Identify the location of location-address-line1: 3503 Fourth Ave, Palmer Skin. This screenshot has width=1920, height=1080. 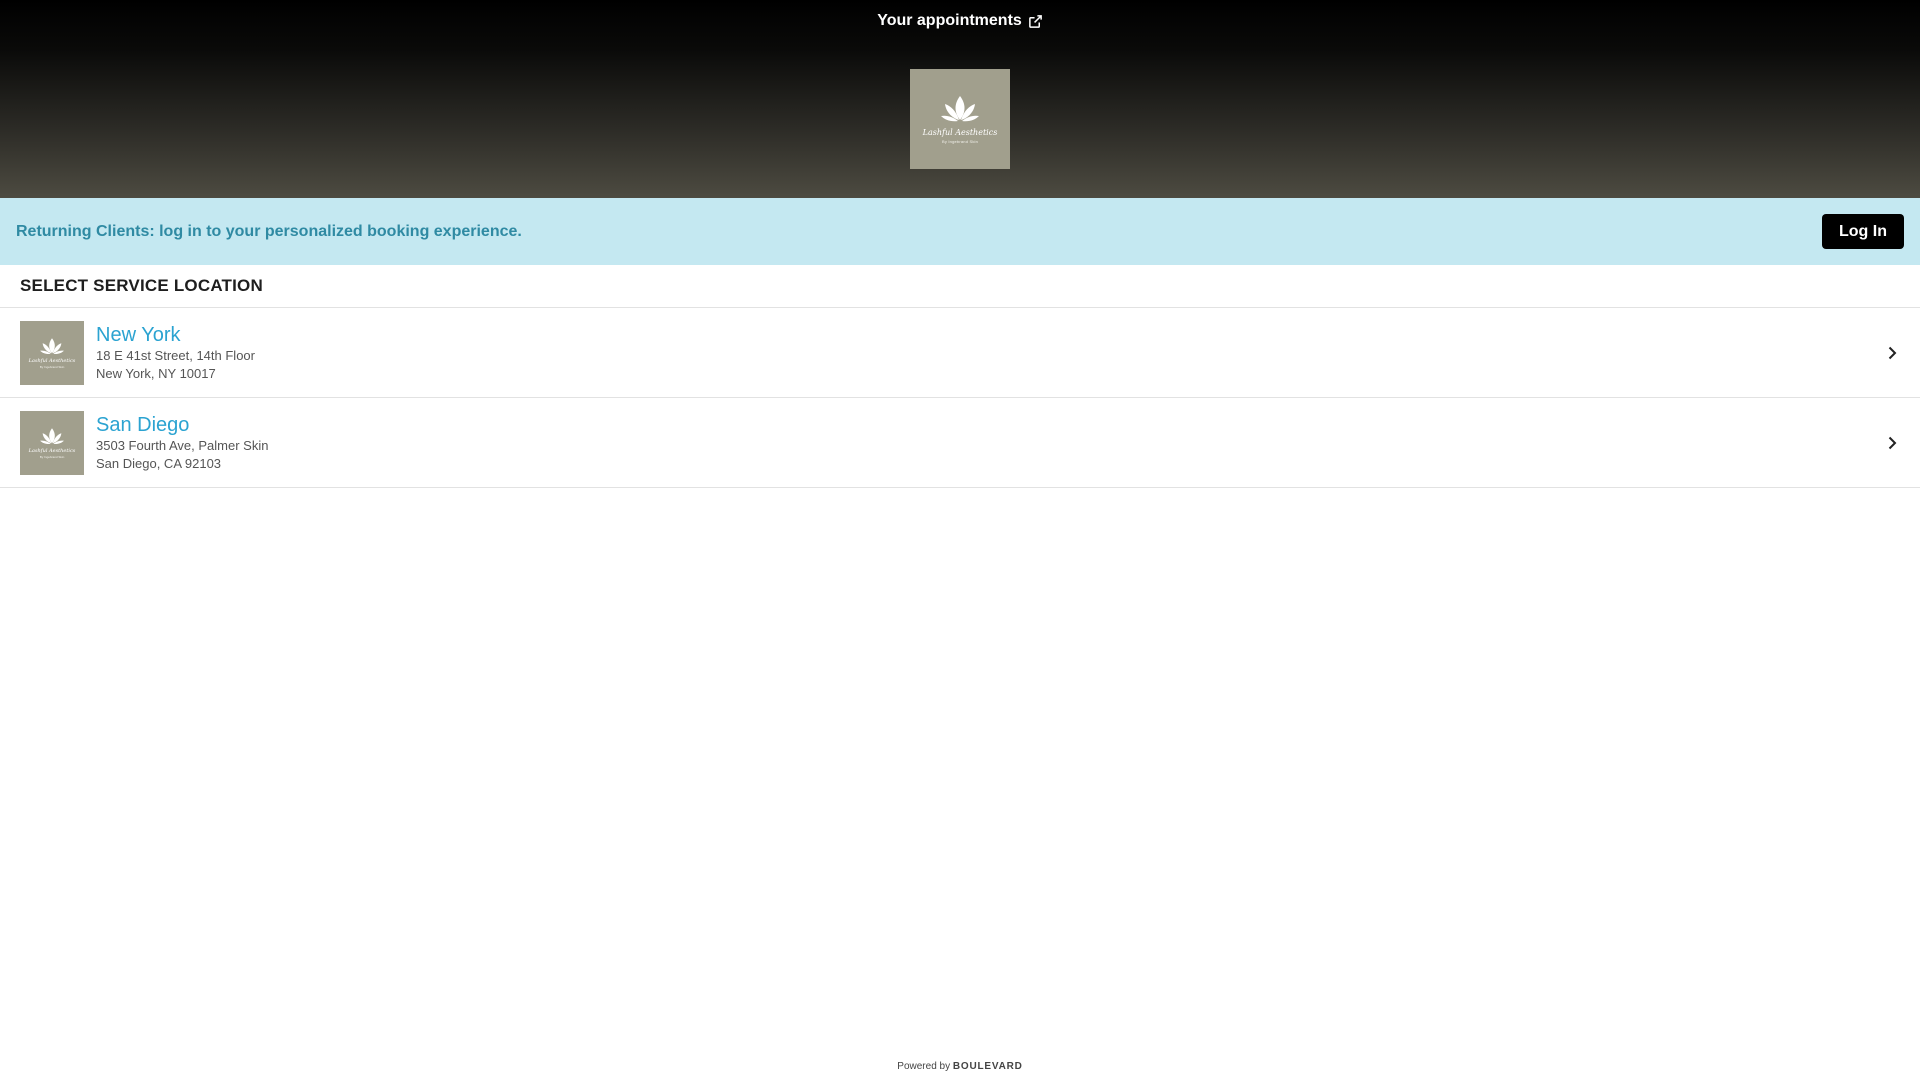
(182, 445).